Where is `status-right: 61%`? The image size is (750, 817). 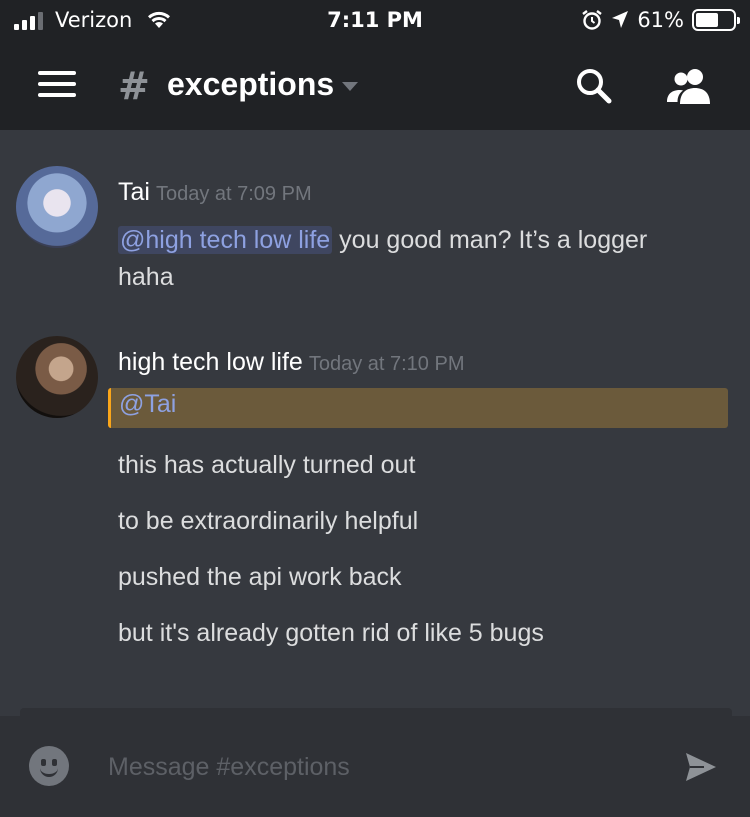 status-right: 61% is located at coordinates (660, 20).